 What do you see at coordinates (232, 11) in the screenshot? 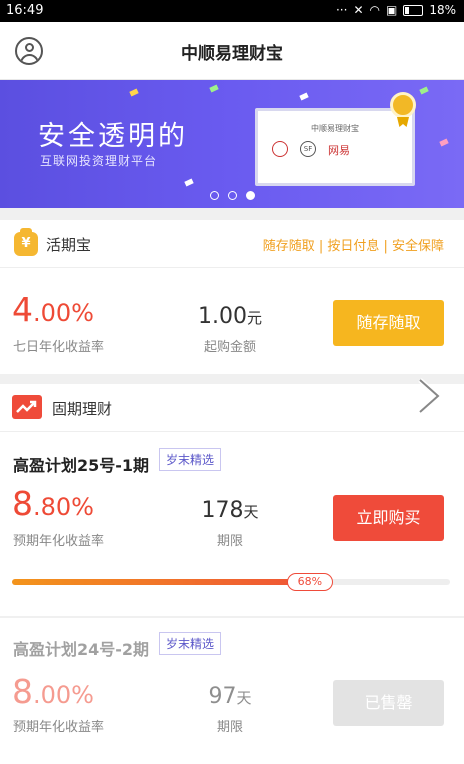
I see `status-bar: 16:49 ··· ✕ ◠ ▣ 18%` at bounding box center [232, 11].